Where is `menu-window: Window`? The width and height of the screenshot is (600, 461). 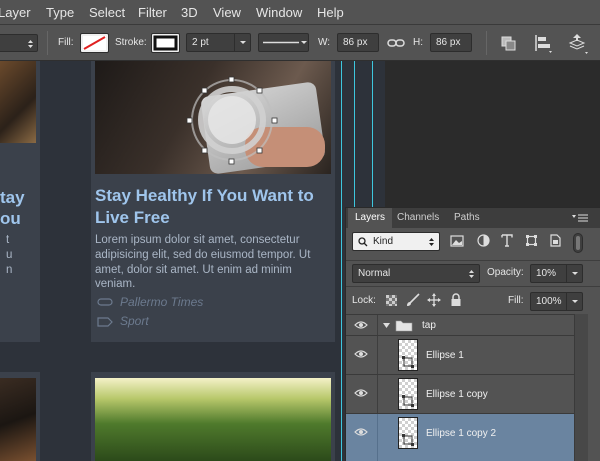 menu-window: Window is located at coordinates (279, 12).